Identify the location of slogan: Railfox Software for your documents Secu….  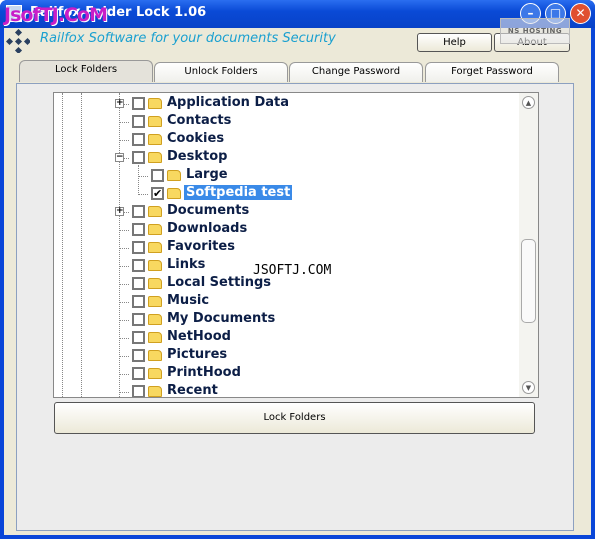
(188, 38).